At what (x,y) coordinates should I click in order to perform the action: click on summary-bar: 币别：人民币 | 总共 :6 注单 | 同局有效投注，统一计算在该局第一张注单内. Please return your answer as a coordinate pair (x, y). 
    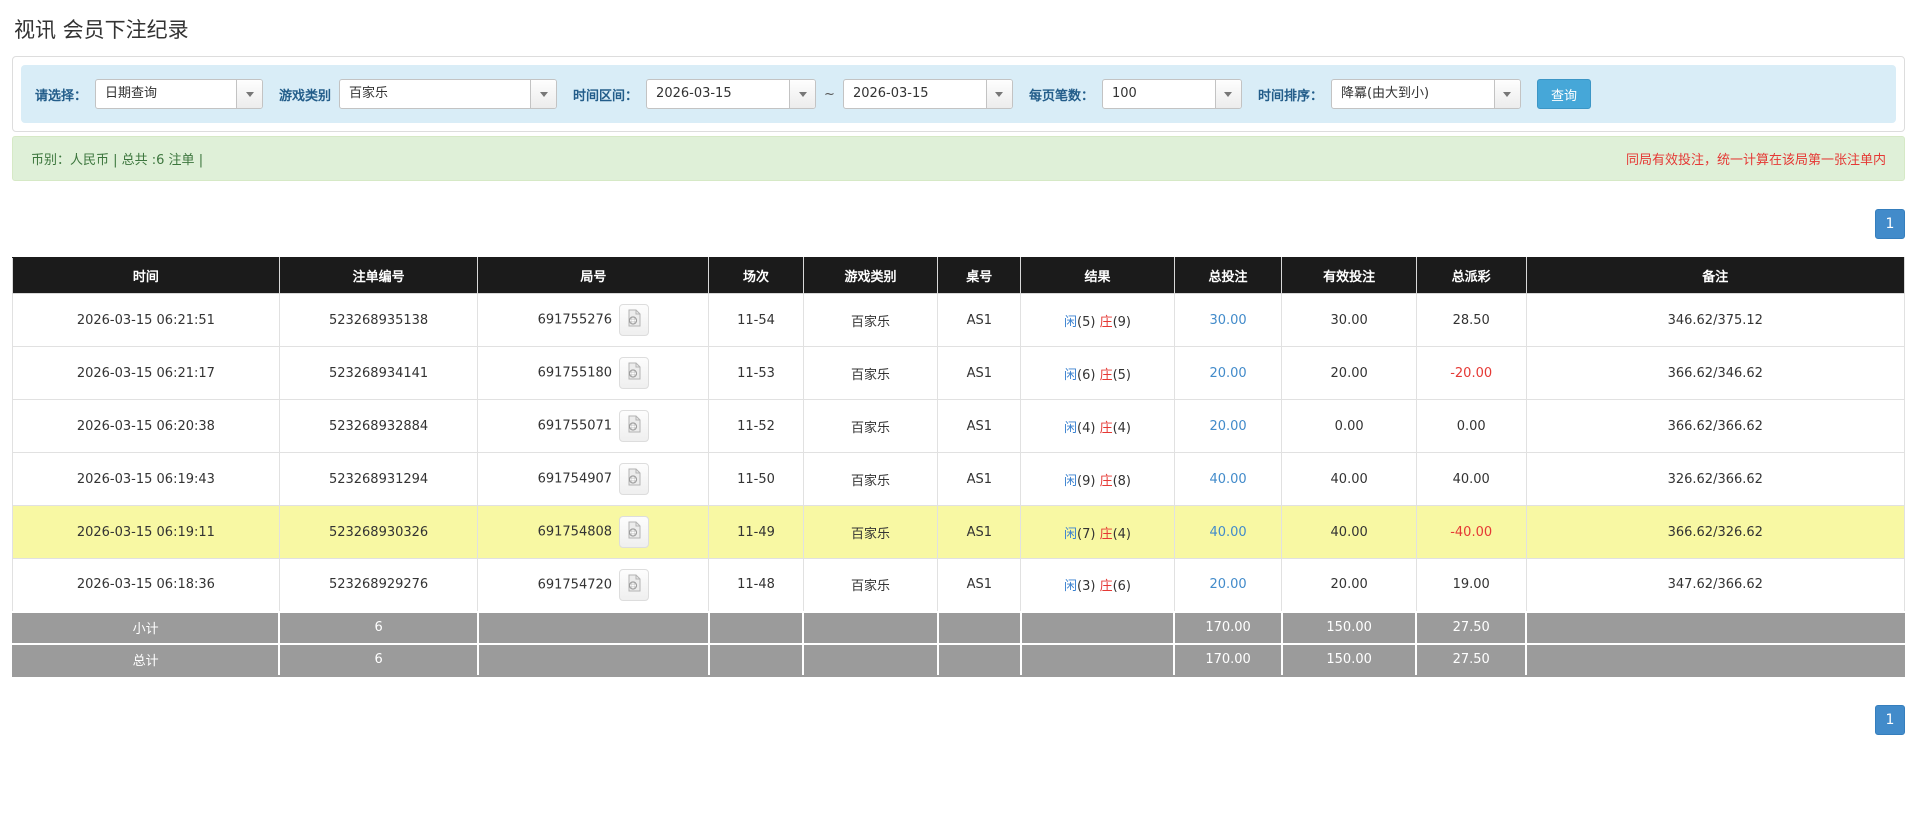
    Looking at the image, I should click on (958, 158).